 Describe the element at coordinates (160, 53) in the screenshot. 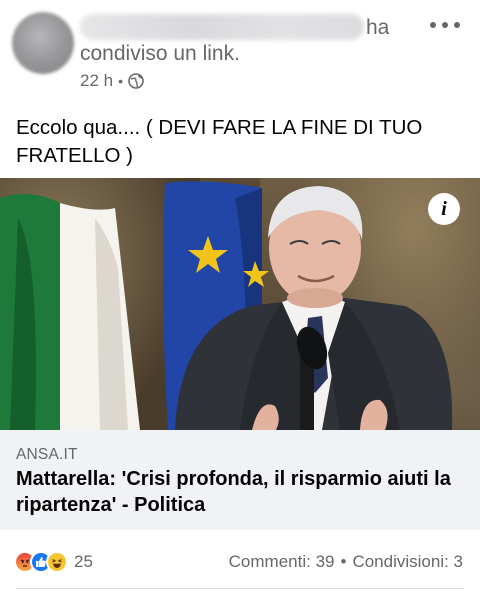

I see `shared-link-text: condiviso un link.` at that location.